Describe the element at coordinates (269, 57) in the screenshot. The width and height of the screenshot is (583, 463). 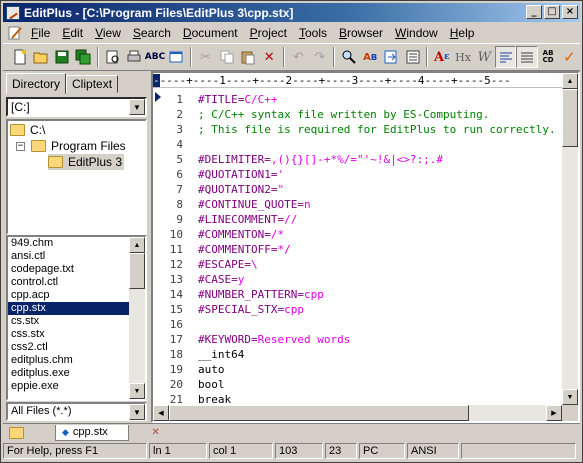
I see `delete-icon: ✕` at that location.